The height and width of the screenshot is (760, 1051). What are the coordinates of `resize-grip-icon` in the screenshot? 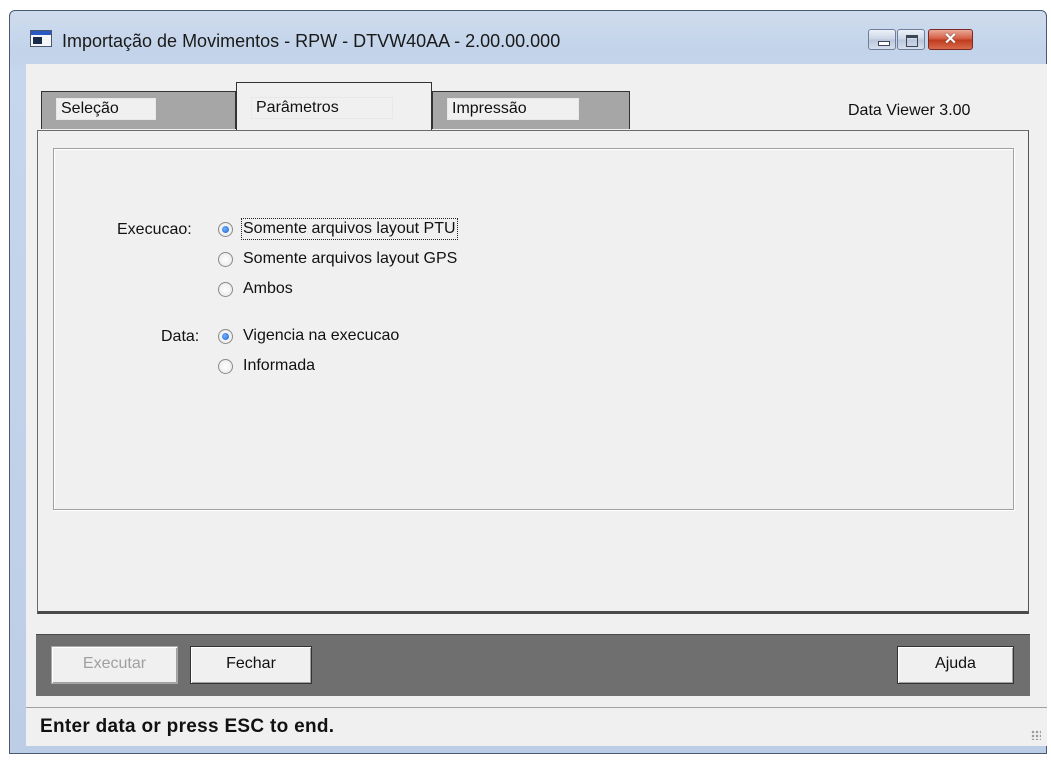 It's located at (1036, 735).